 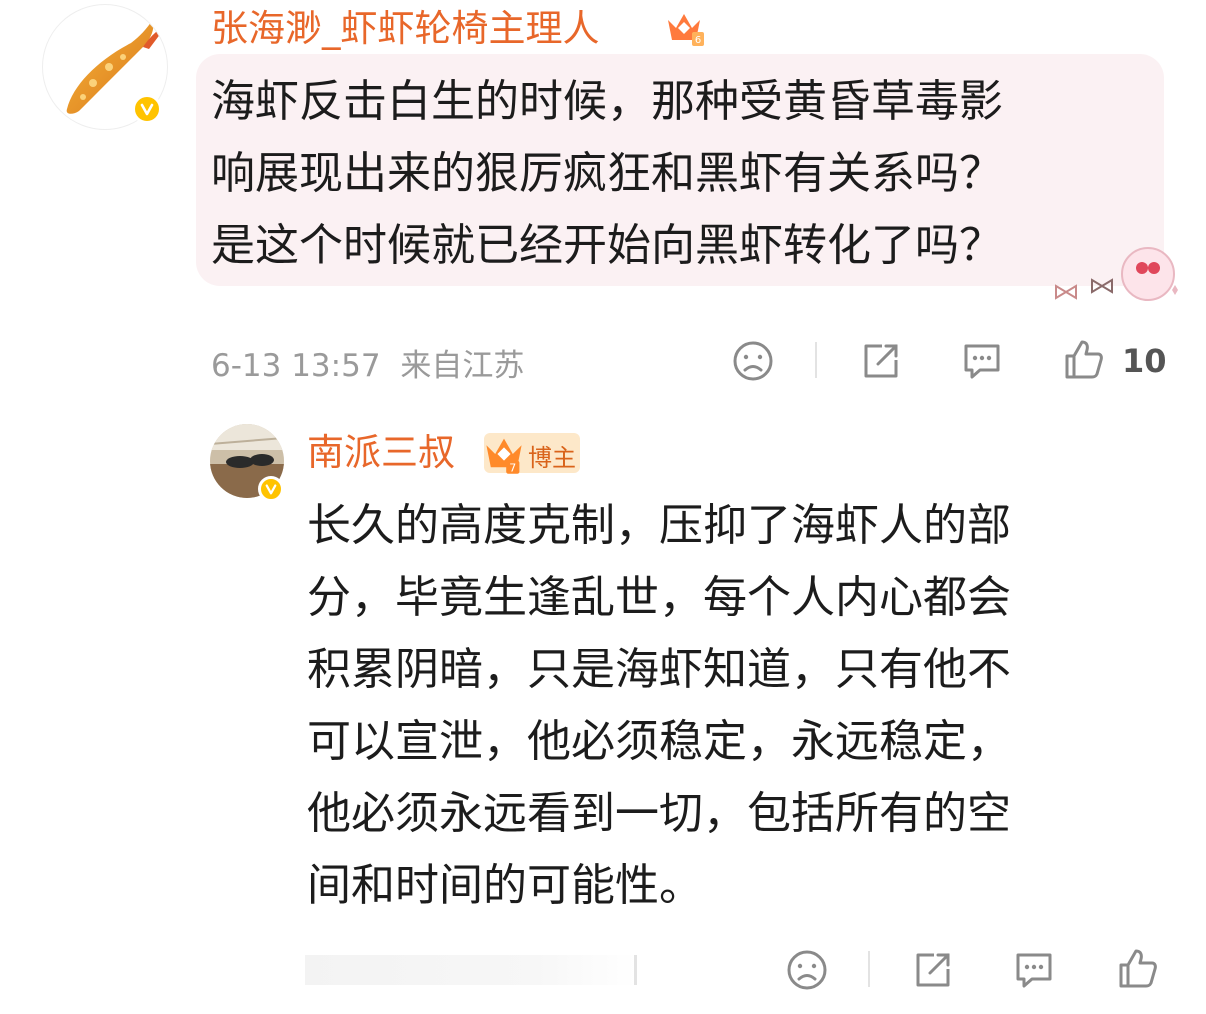 What do you see at coordinates (607, 101) in the screenshot?
I see `comment-line-1: 海虾反击白生的时候，那种受黄昏草毒影` at bounding box center [607, 101].